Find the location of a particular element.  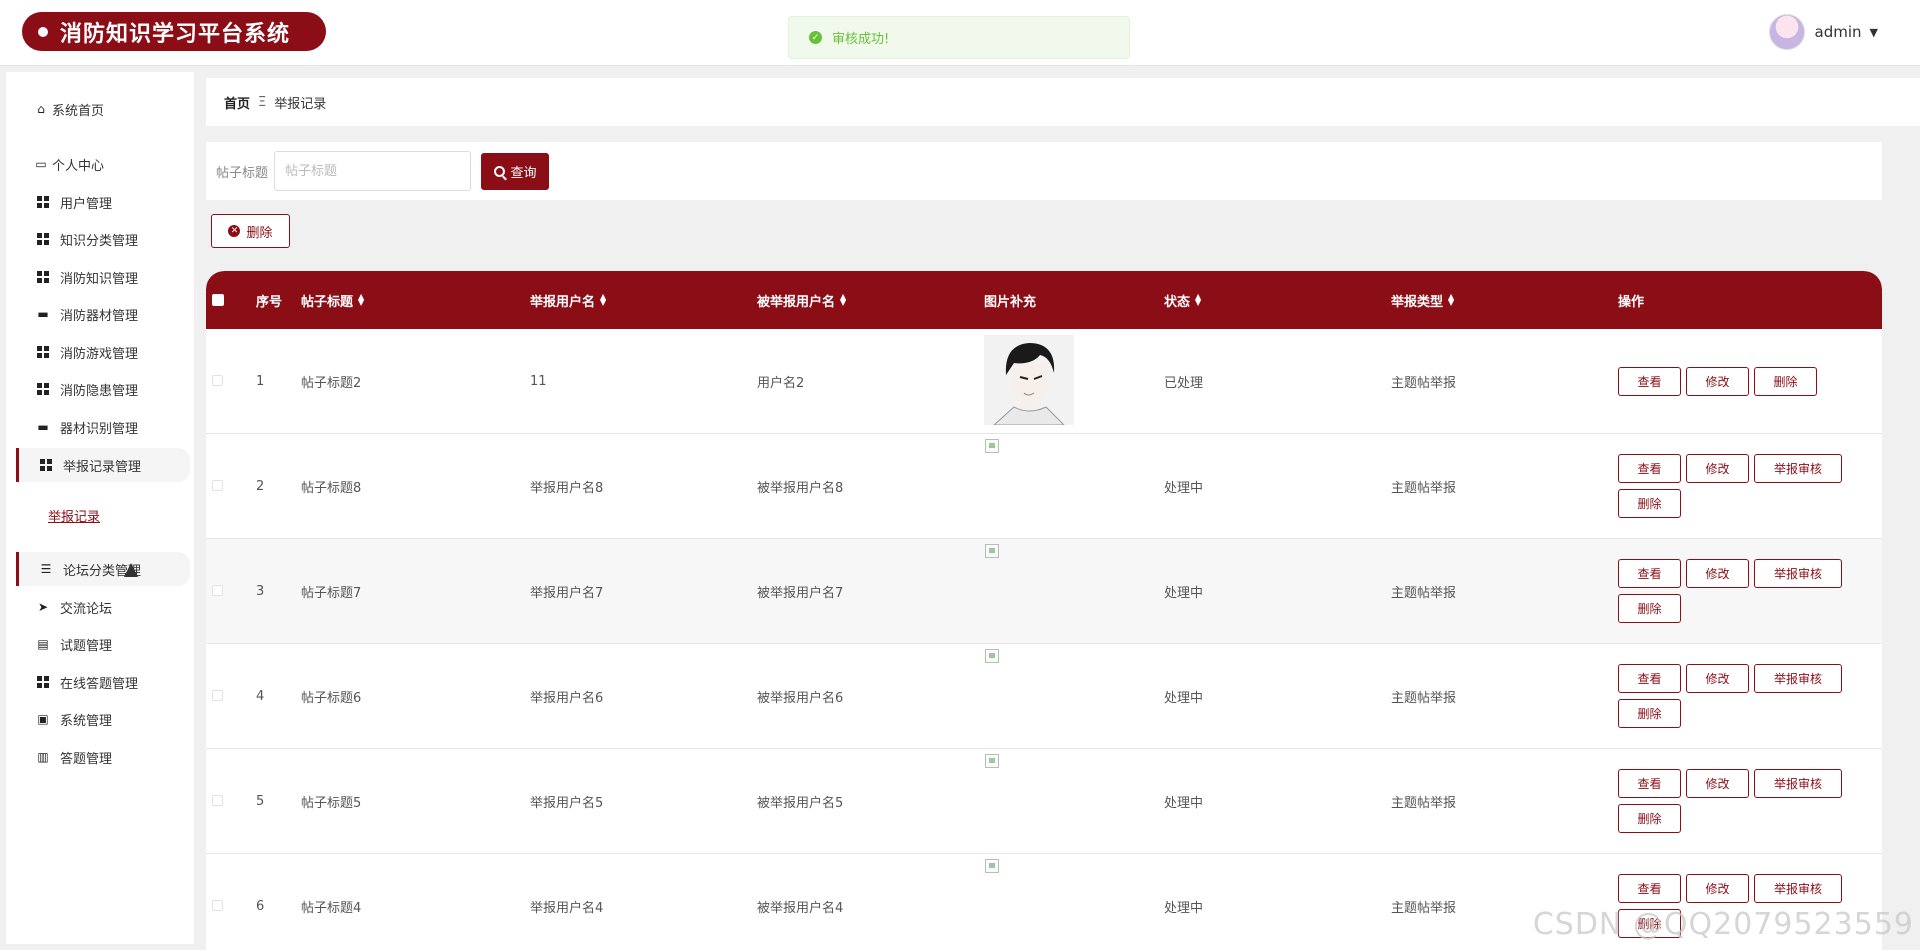

user-menu: admin ▼ is located at coordinates (1823, 32).